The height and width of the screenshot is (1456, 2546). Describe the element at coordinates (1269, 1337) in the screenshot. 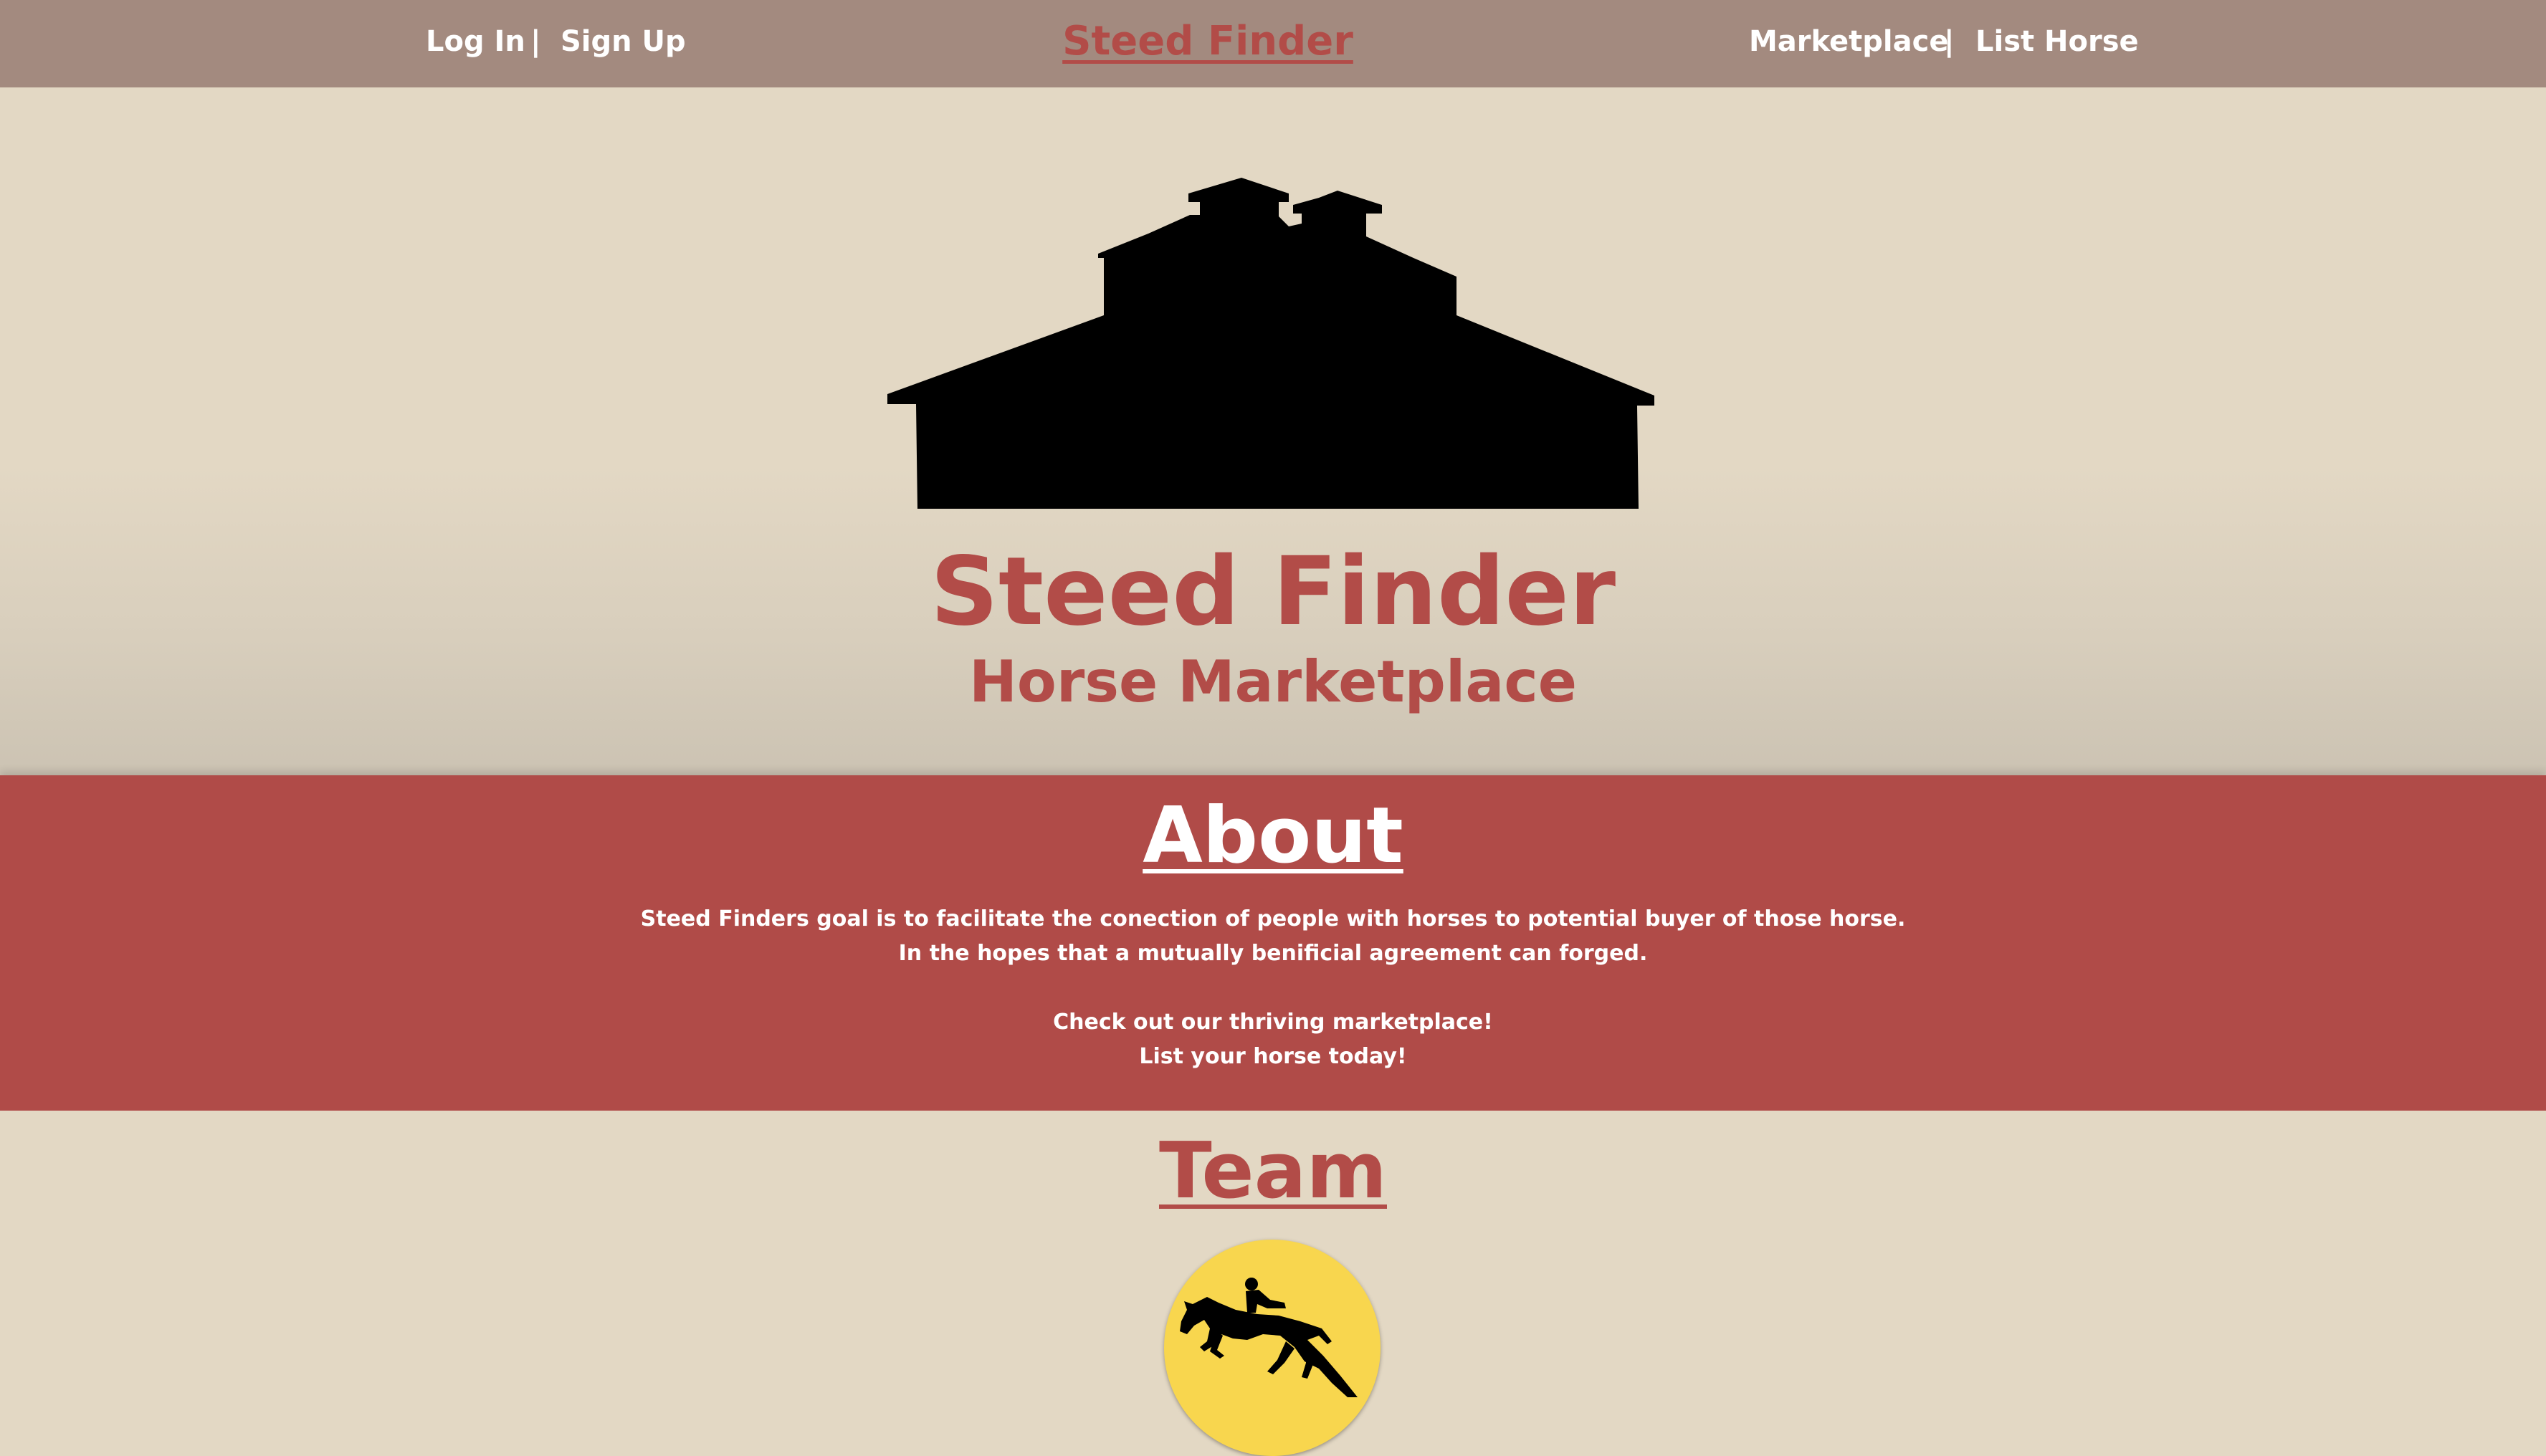

I see `show-jumping-horse-icon` at that location.